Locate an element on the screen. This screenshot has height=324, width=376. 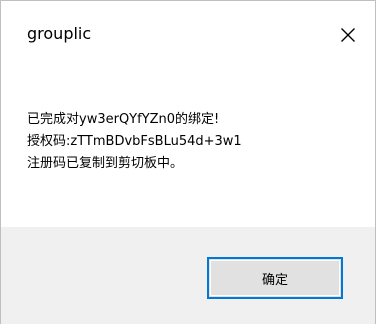
ok-button: 确定 is located at coordinates (275, 278).